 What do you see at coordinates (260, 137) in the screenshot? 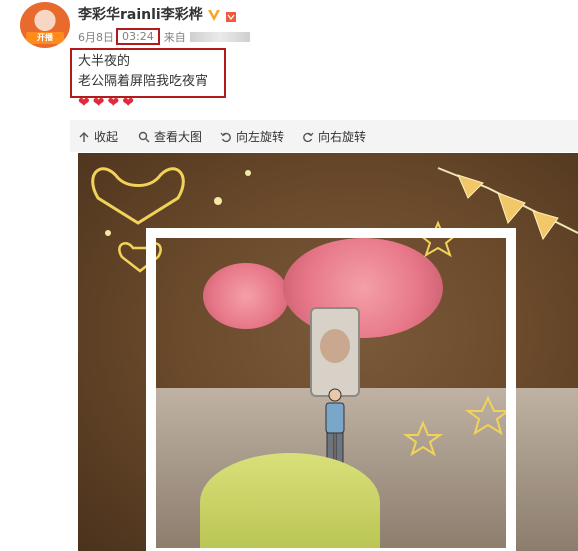
I see `rotate-left-label: 向左旋转` at bounding box center [260, 137].